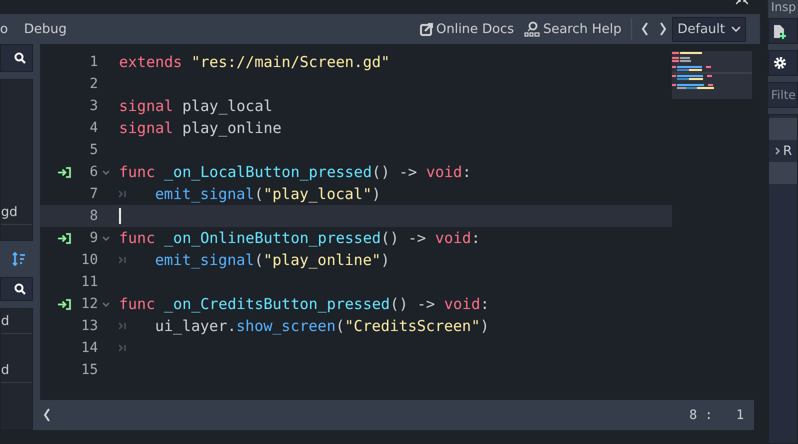 The width and height of the screenshot is (798, 444). Describe the element at coordinates (783, 95) in the screenshot. I see `filter-field: Filte` at that location.